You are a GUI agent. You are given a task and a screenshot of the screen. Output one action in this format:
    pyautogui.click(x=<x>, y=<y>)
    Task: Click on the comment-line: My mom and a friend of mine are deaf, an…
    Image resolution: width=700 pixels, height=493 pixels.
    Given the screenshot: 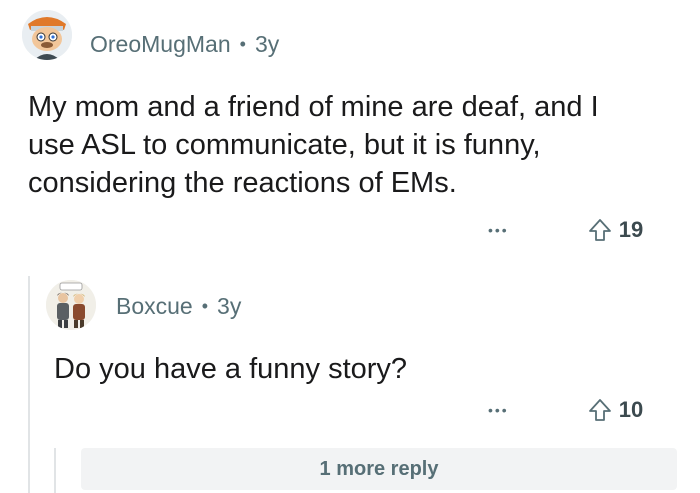 What is the action you would take?
    pyautogui.click(x=313, y=107)
    